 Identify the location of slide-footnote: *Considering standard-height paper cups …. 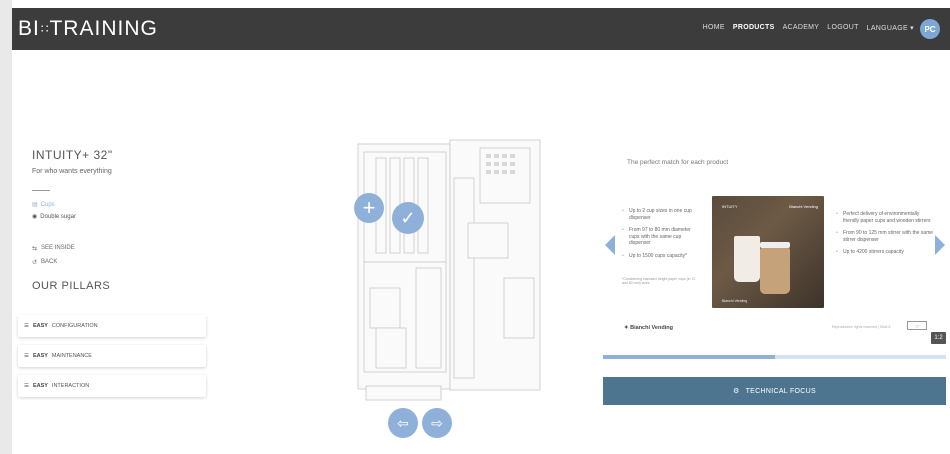
(659, 281).